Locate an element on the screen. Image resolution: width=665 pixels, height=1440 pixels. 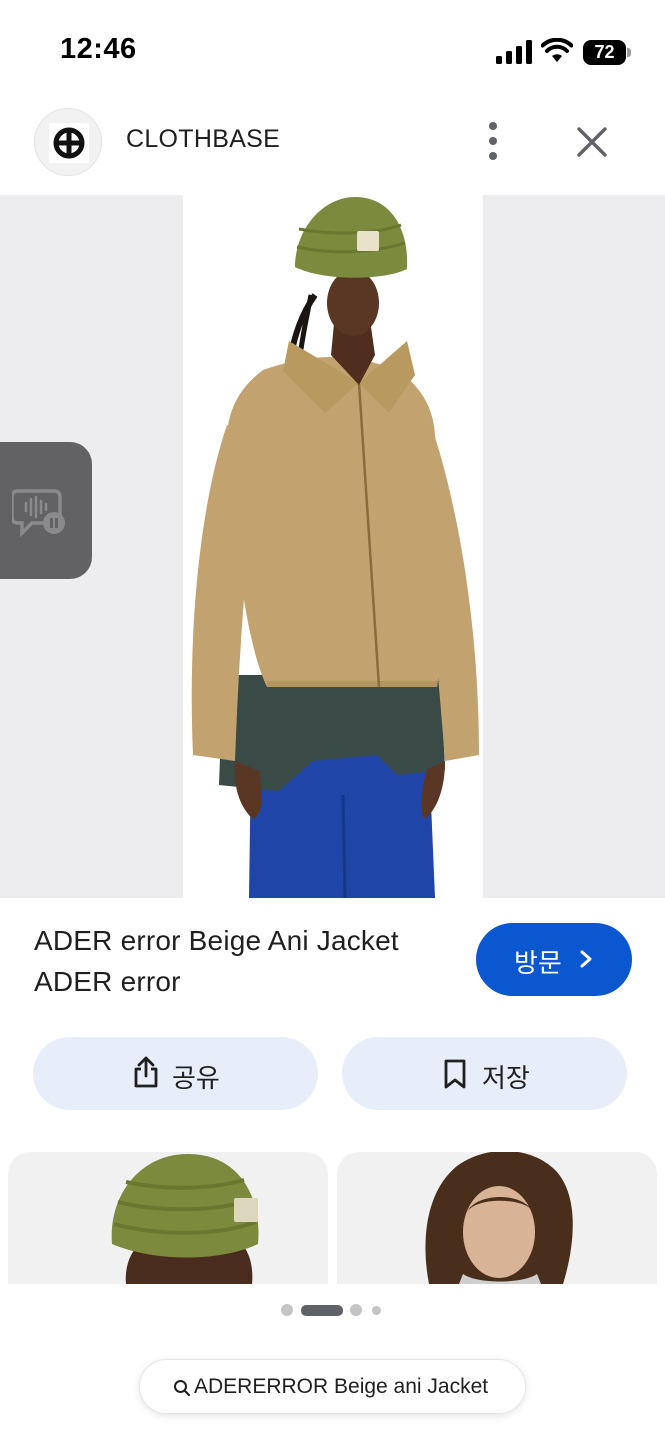
product-brand: ADER error is located at coordinates (107, 981).